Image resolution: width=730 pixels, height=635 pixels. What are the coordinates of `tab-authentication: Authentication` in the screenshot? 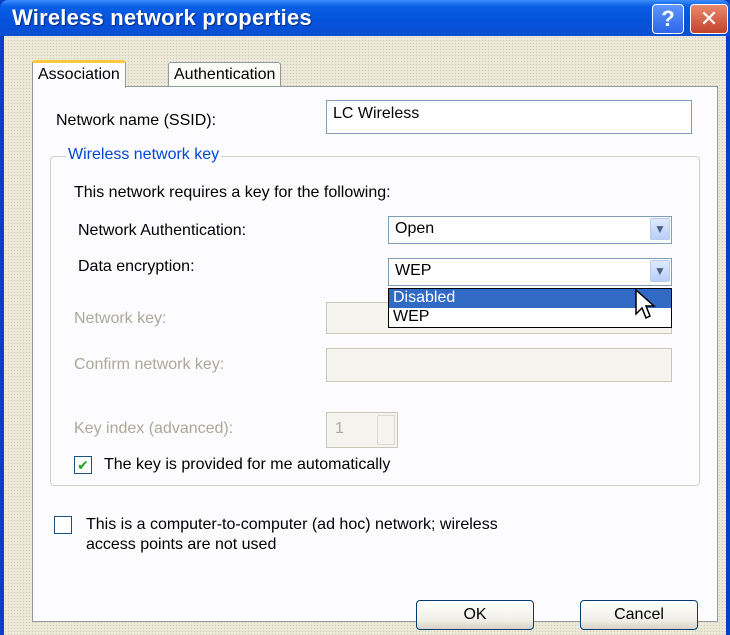 It's located at (225, 75).